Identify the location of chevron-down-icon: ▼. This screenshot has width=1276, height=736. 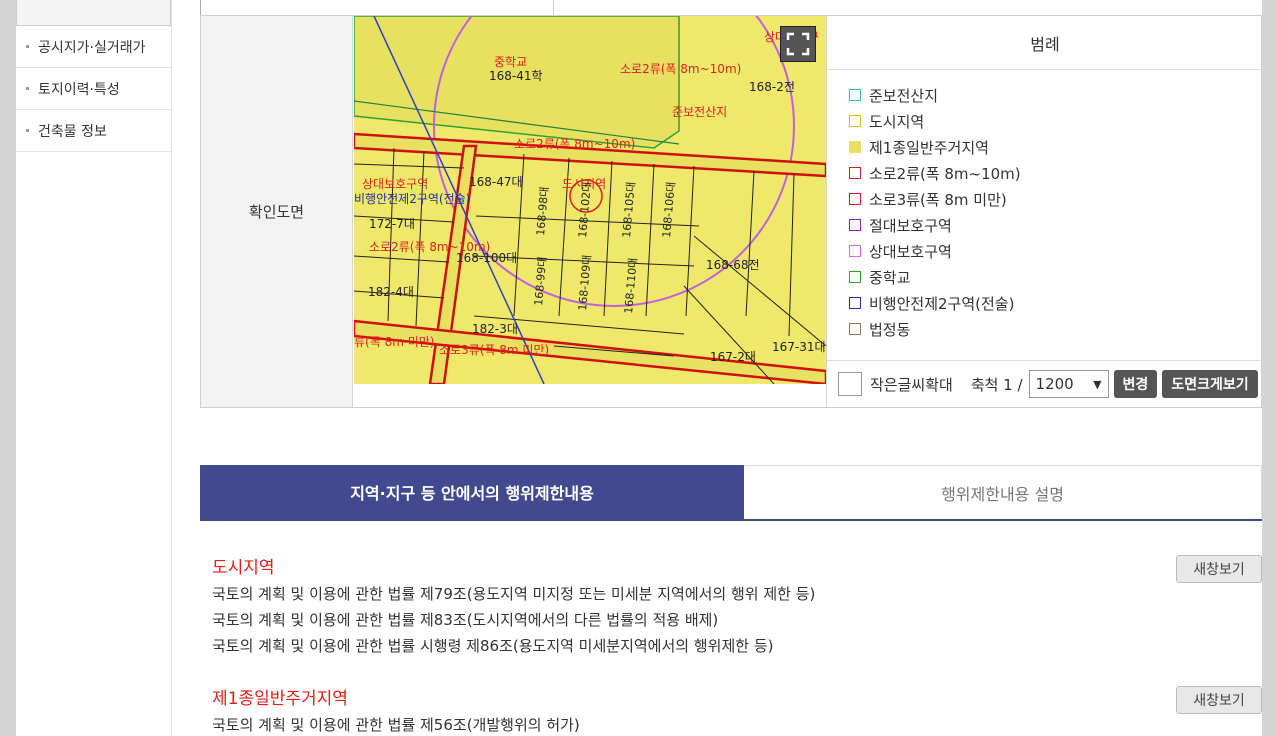
(1097, 384).